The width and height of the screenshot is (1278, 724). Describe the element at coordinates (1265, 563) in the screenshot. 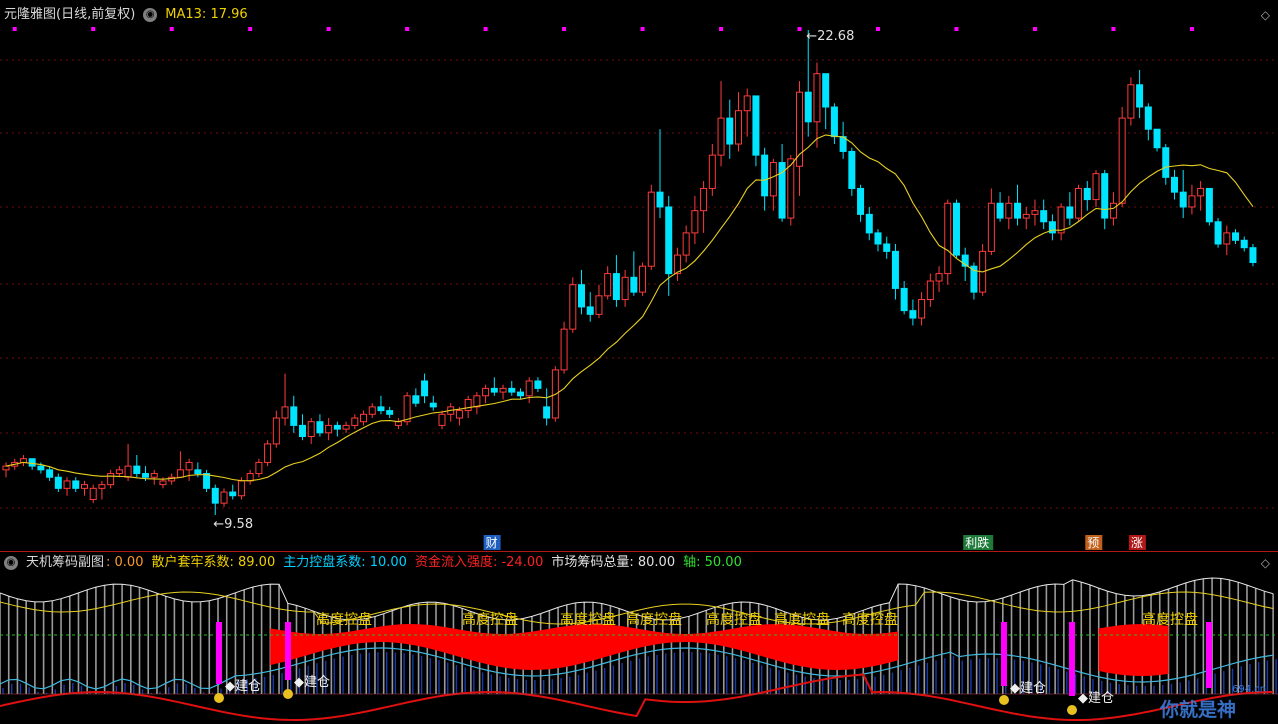

I see `indicator-collapse-icon: ◇` at that location.